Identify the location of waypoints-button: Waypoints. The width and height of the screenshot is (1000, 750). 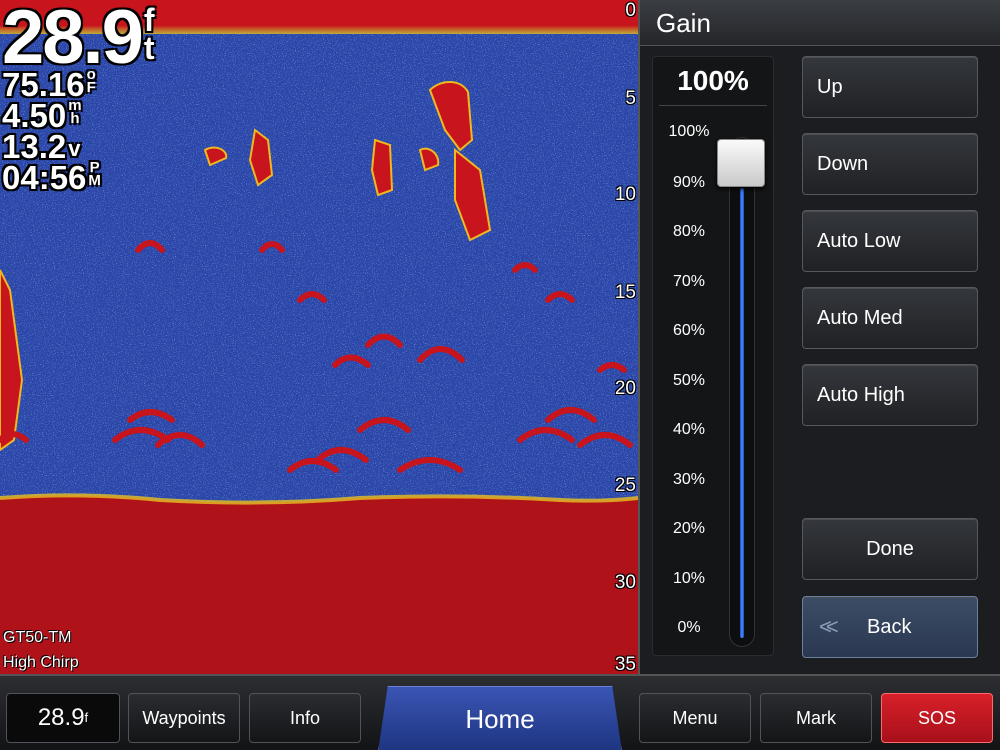
(184, 718).